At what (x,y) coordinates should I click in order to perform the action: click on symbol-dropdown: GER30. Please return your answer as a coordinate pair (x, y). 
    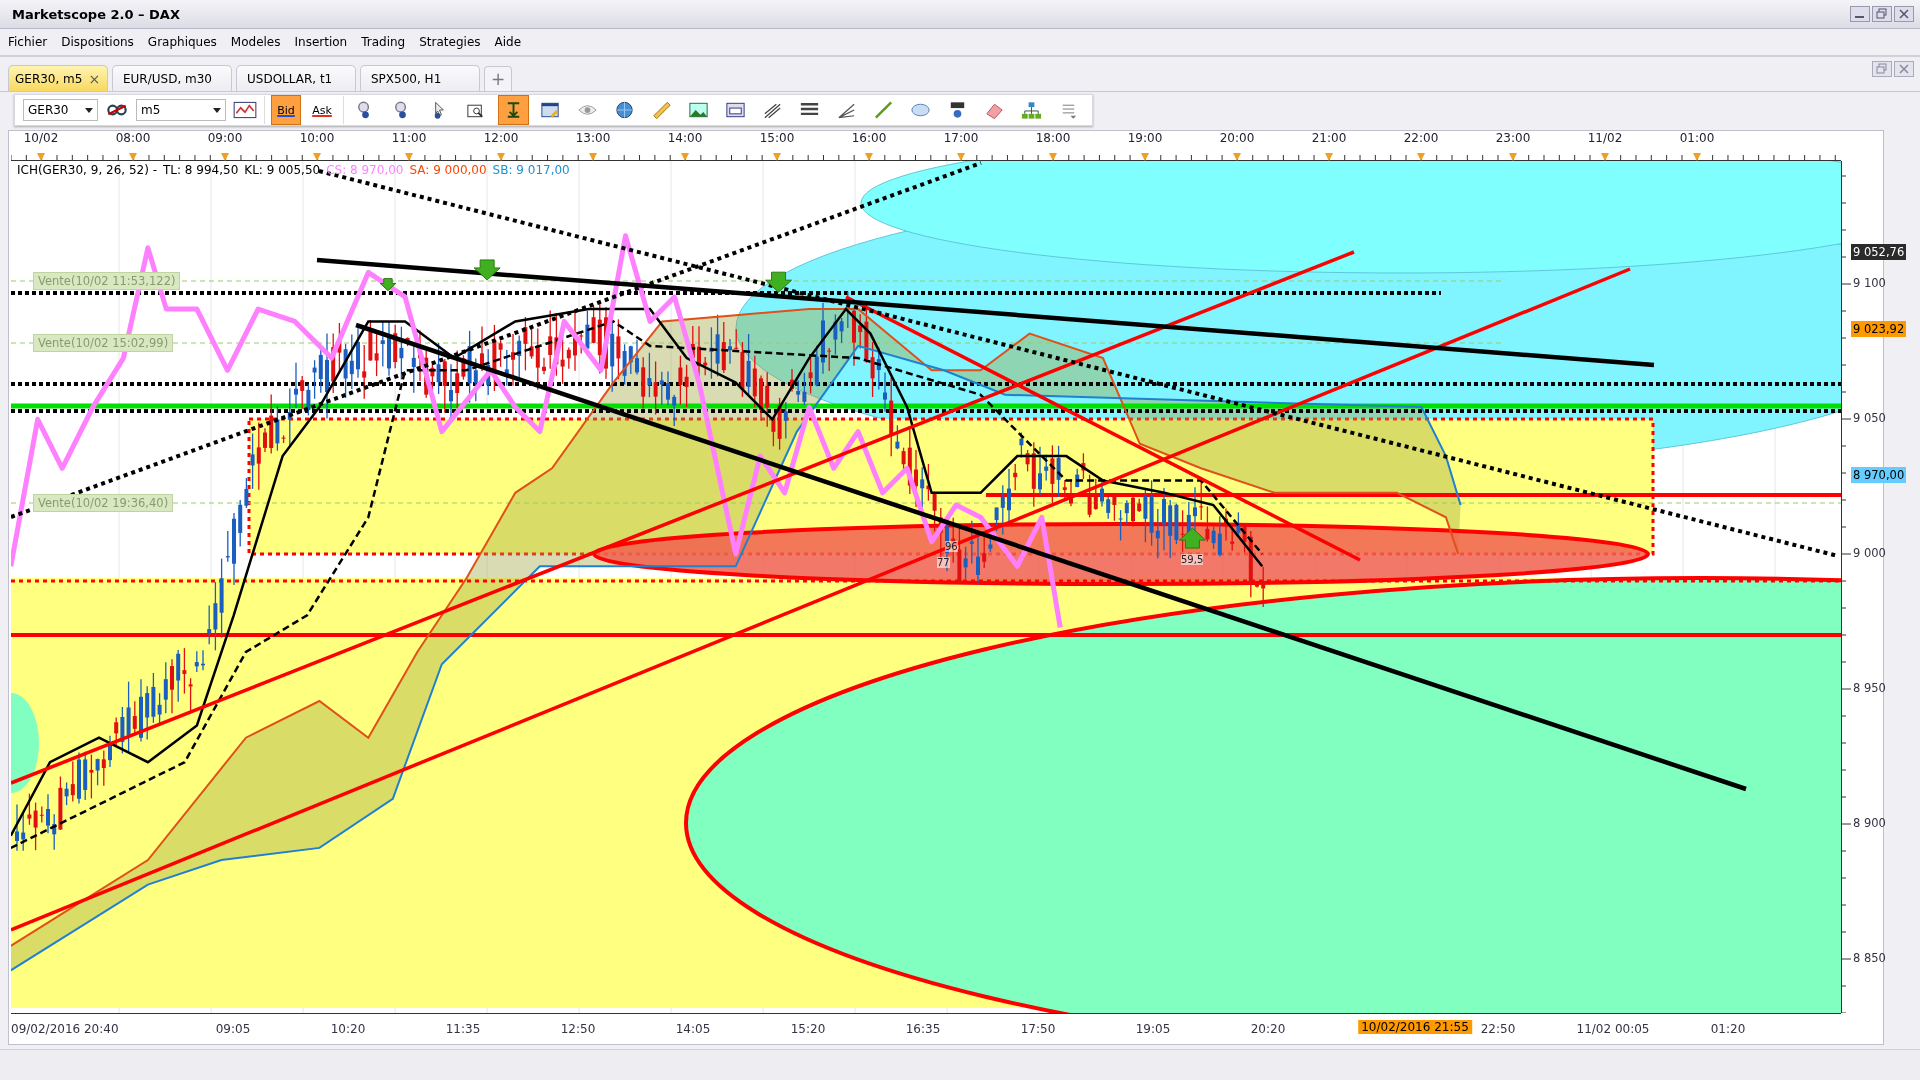
    Looking at the image, I should click on (60, 110).